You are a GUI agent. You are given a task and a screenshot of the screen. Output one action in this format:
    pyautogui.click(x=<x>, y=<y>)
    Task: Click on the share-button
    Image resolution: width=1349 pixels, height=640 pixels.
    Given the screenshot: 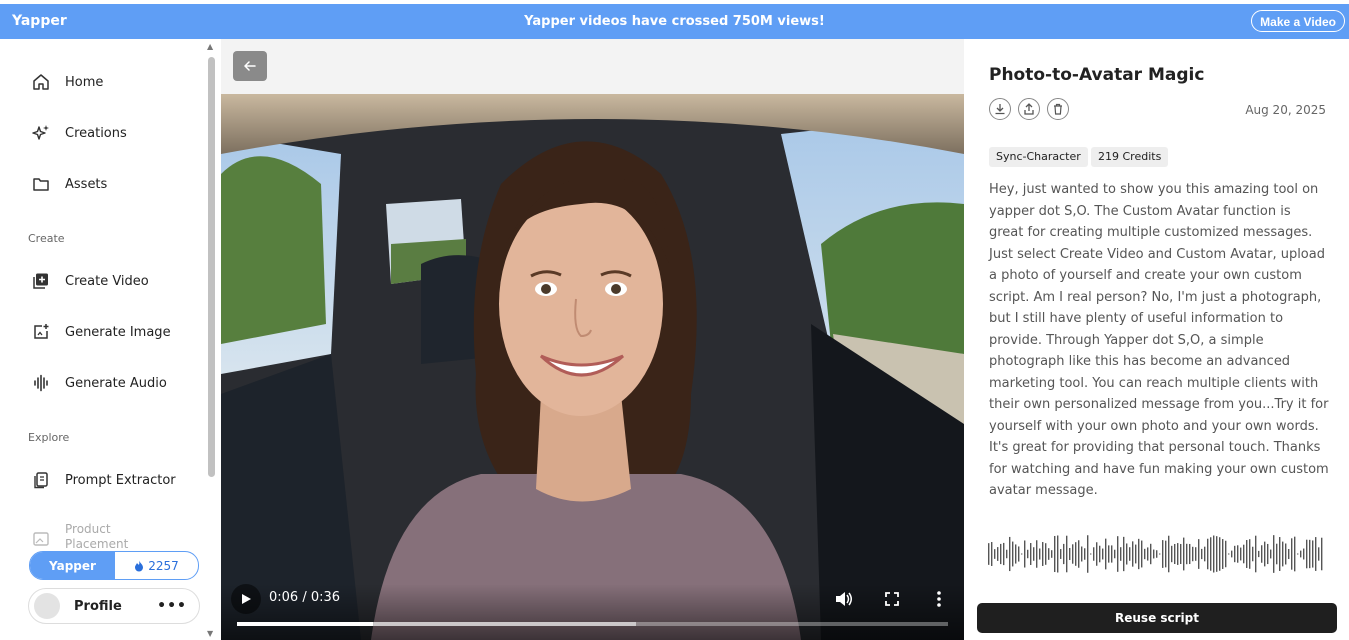 What is the action you would take?
    pyautogui.click(x=1029, y=109)
    